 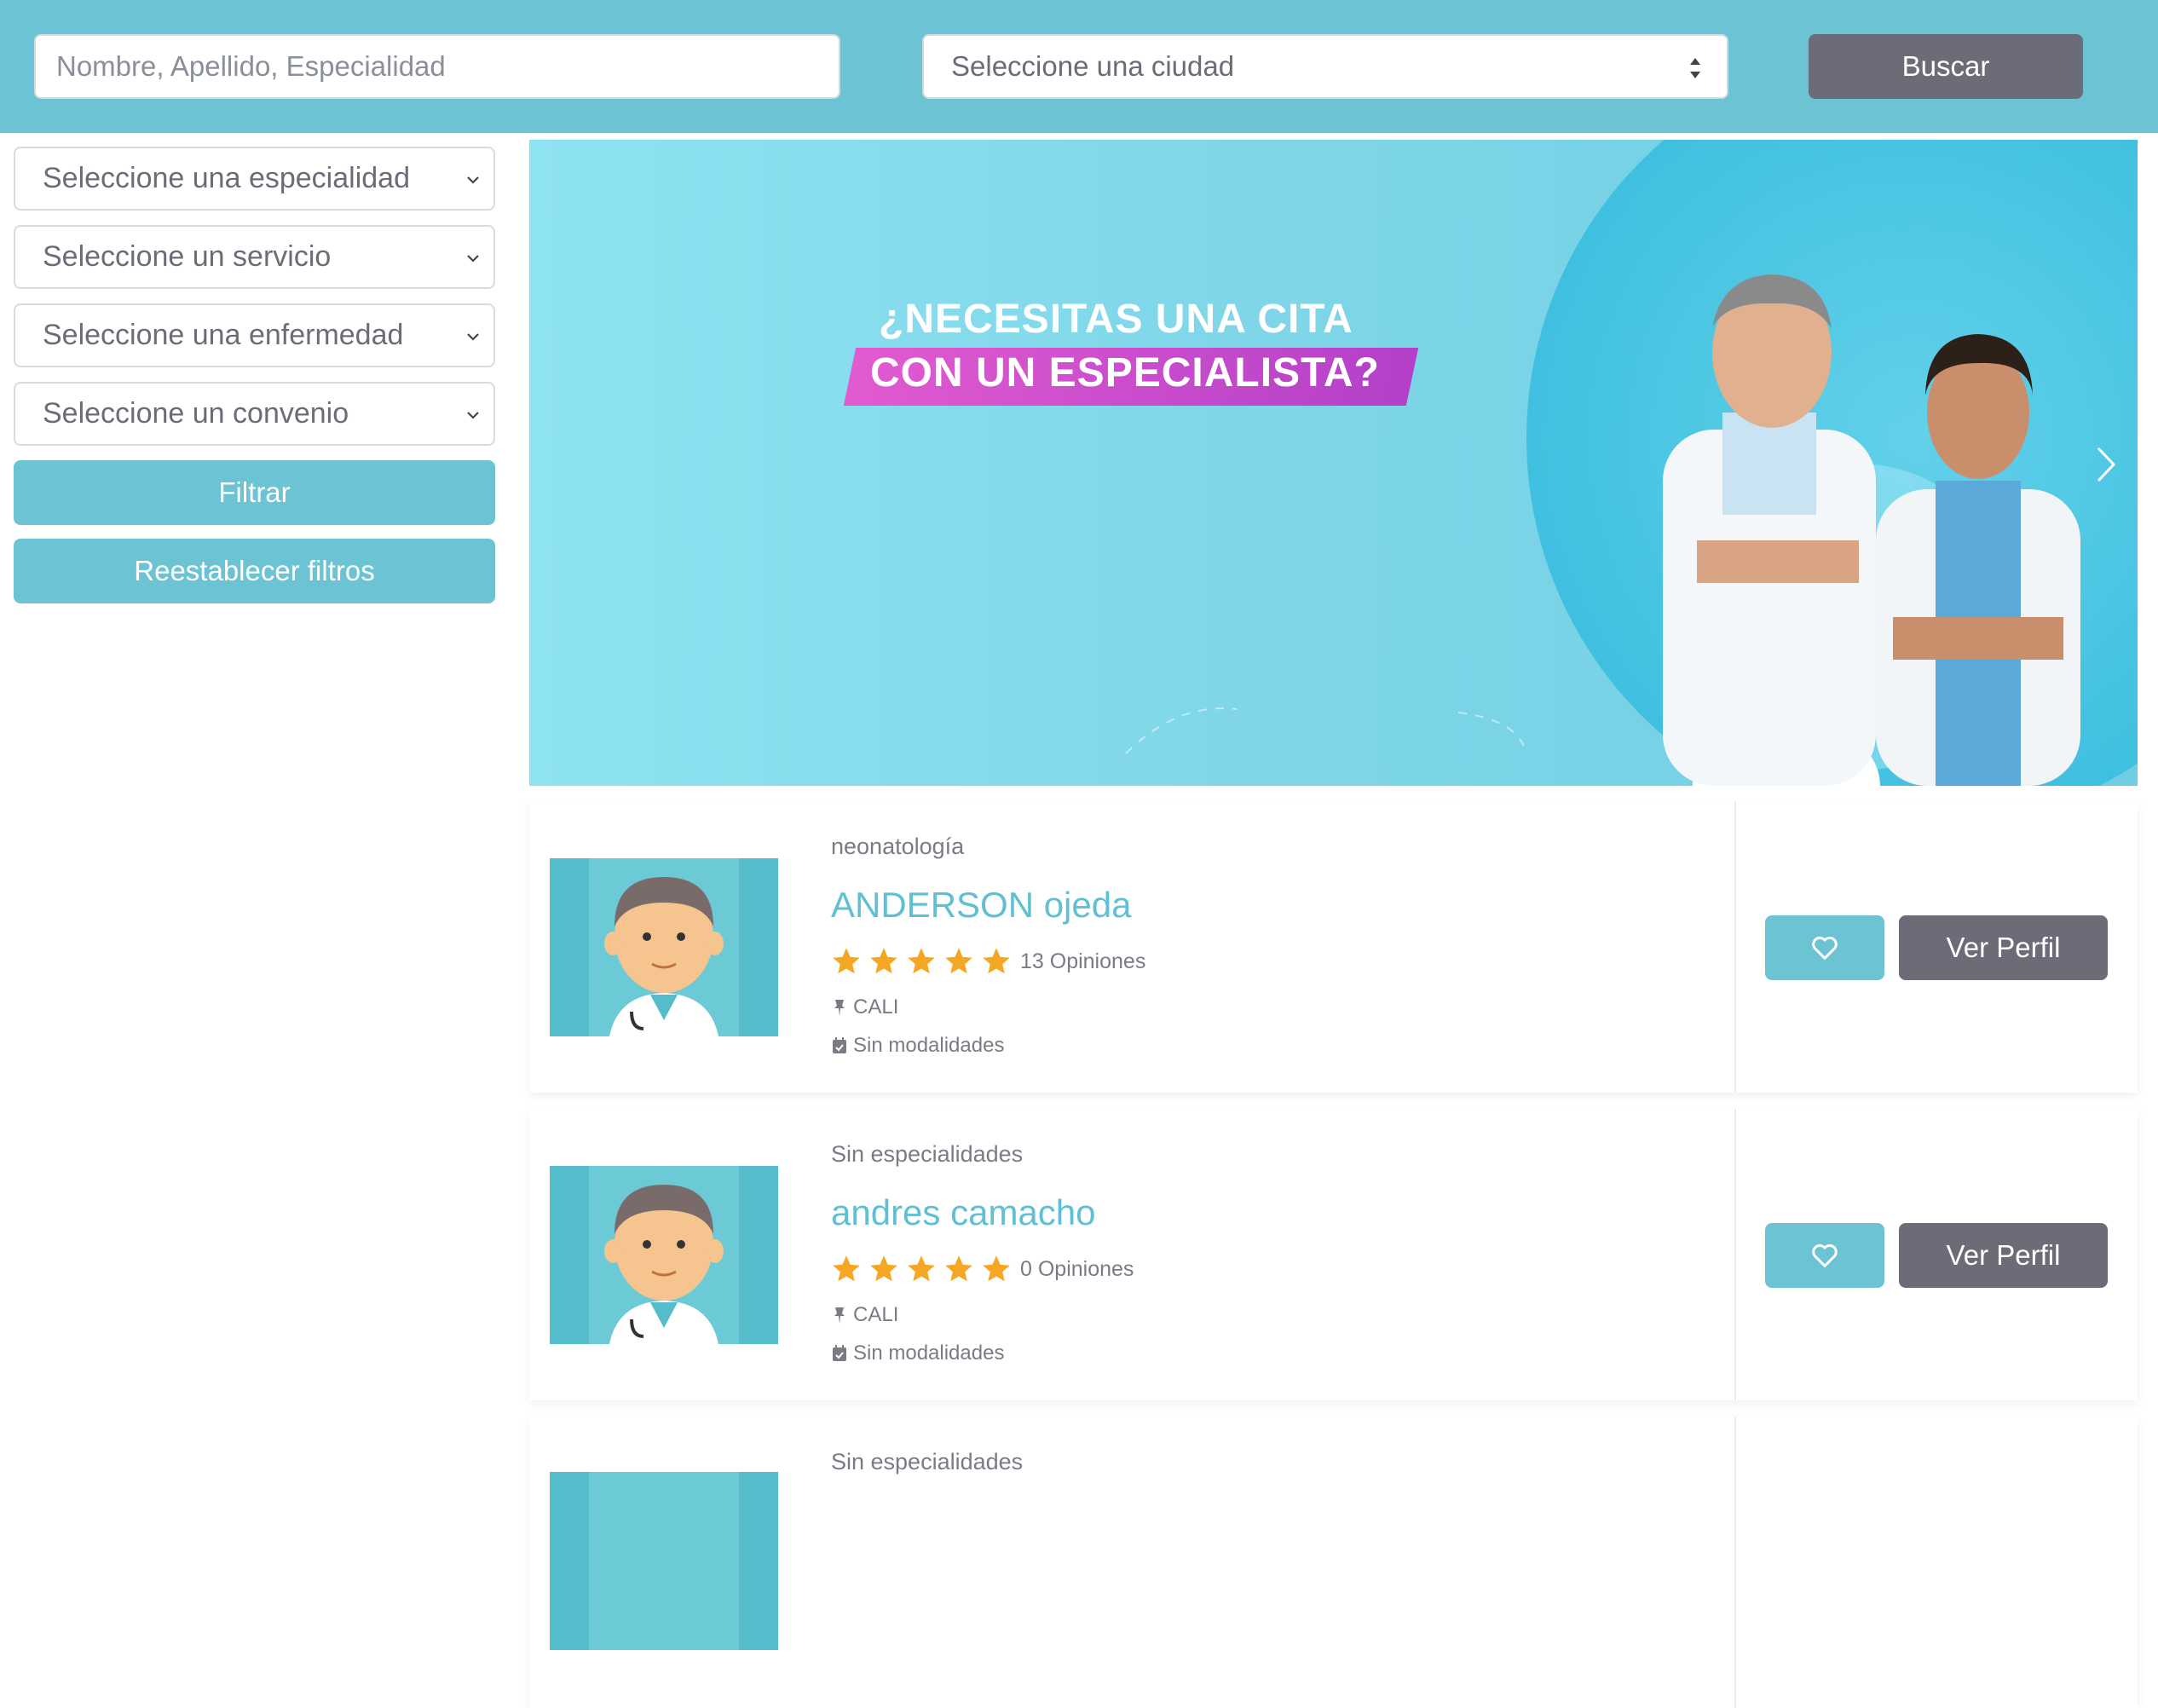 I want to click on disease-select-label: Seleccione una enfermedad, so click(x=223, y=335).